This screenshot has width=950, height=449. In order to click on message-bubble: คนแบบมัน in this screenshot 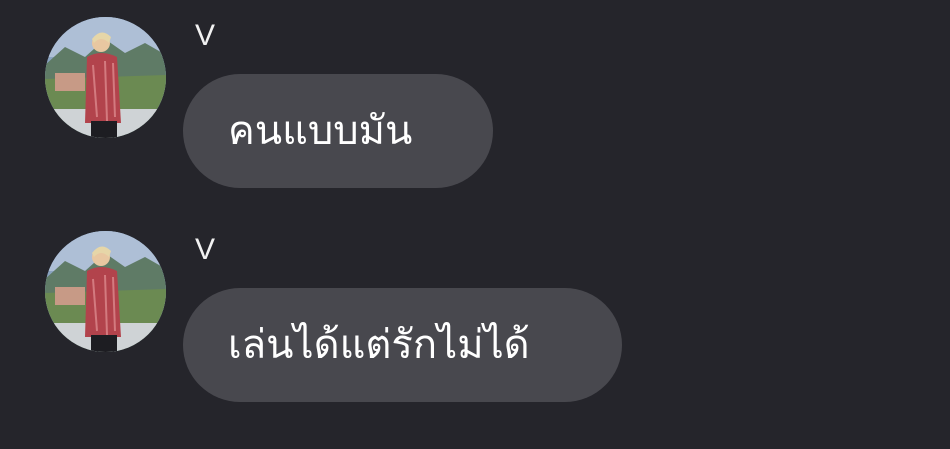, I will do `click(338, 131)`.